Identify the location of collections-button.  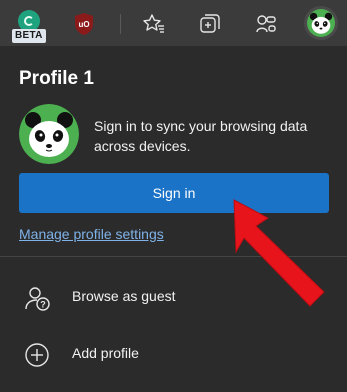
(210, 24).